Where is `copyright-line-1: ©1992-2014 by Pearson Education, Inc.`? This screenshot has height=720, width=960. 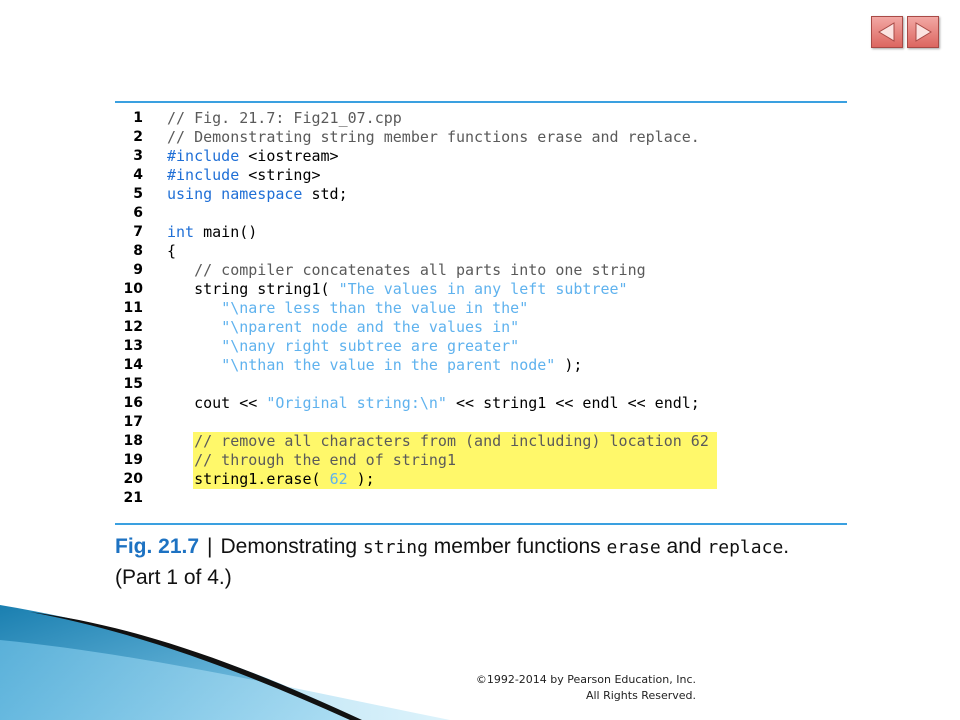
copyright-line-1: ©1992-2014 by Pearson Education, Inc. is located at coordinates (585, 679).